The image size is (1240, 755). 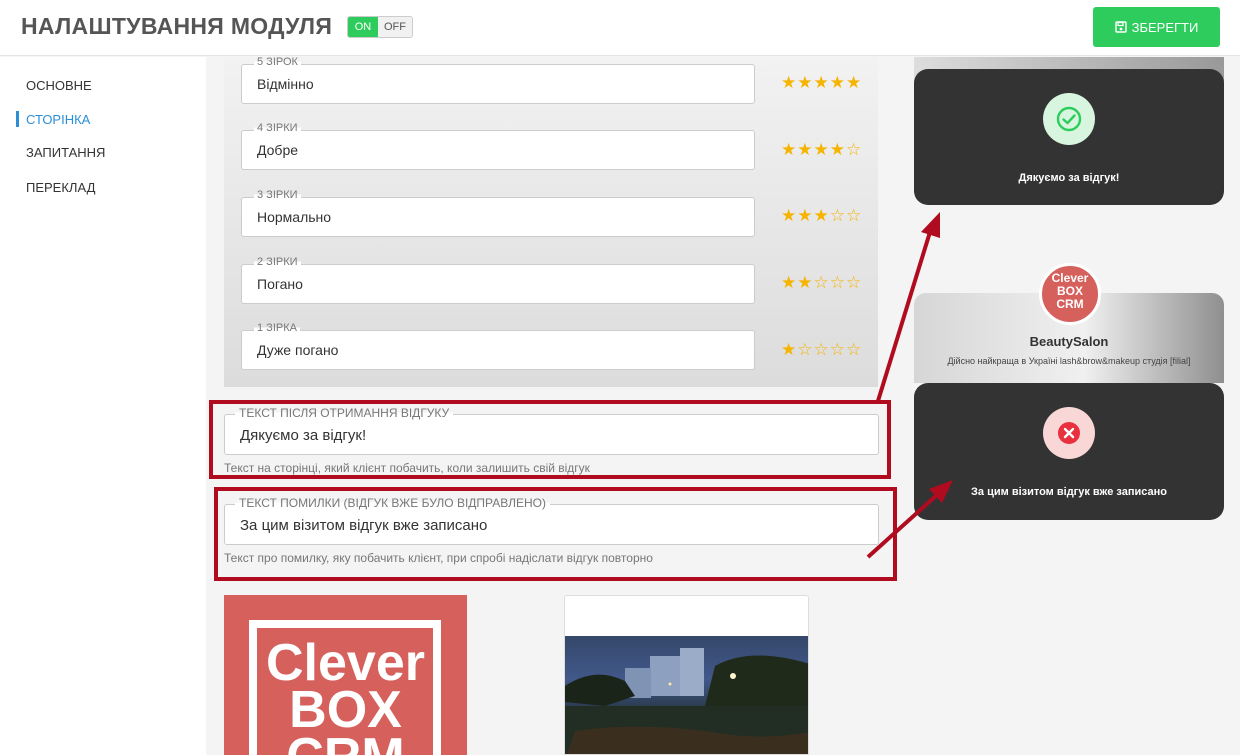 I want to click on highlight-box-error, so click(x=555, y=534).